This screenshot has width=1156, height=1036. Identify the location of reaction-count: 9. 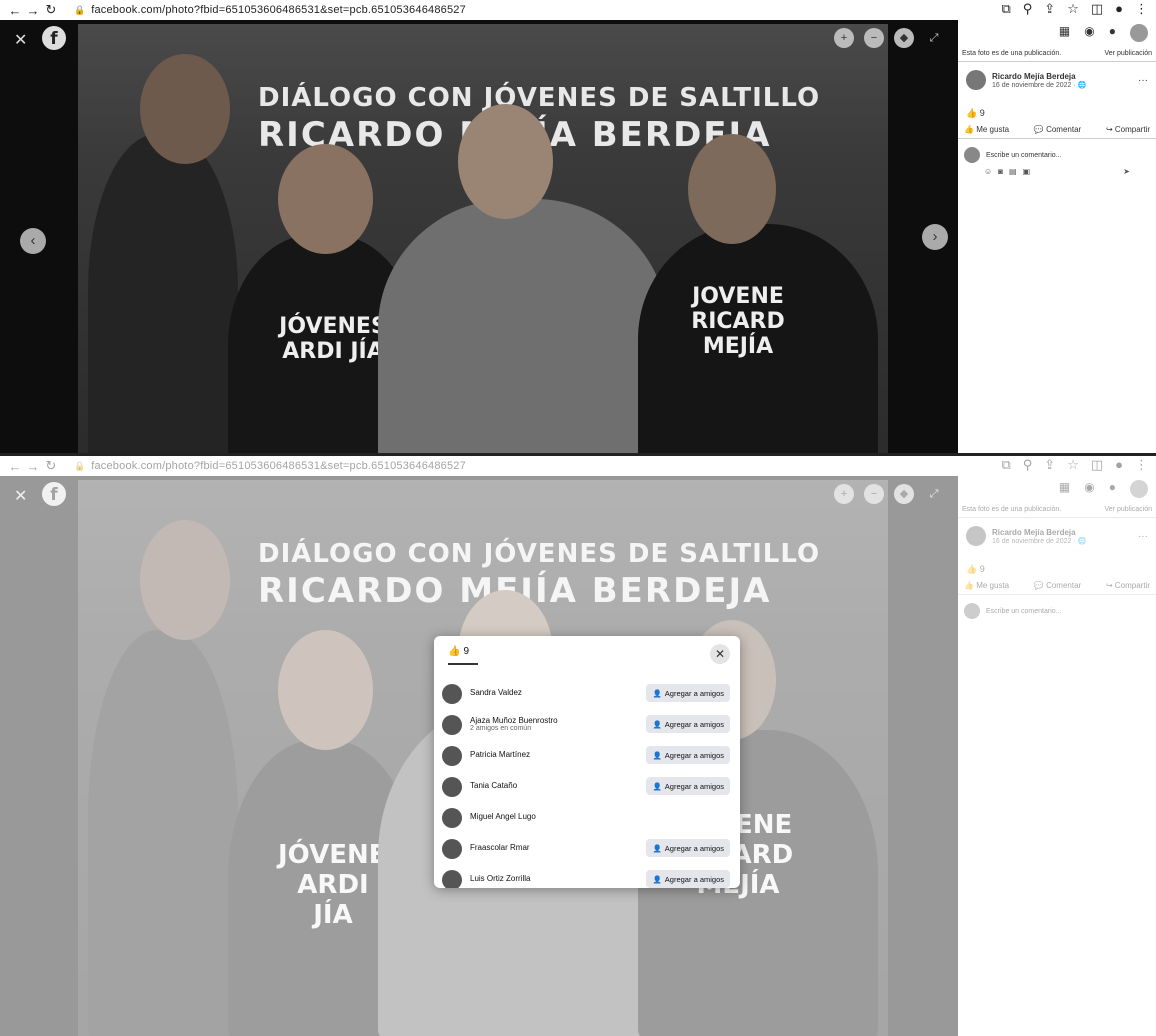
(982, 569).